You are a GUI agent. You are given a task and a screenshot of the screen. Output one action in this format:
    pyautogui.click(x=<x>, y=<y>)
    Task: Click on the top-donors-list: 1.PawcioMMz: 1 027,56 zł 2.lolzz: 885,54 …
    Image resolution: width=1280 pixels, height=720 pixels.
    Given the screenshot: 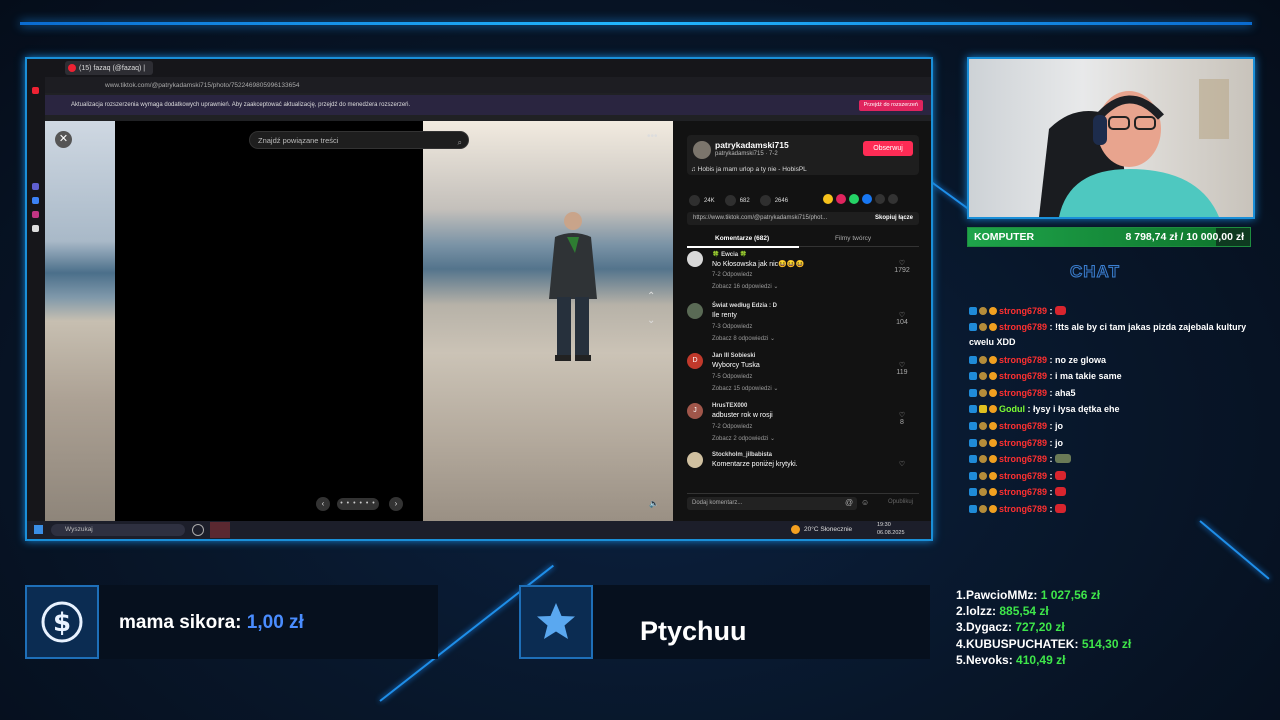 What is the action you would take?
    pyautogui.click(x=1043, y=627)
    